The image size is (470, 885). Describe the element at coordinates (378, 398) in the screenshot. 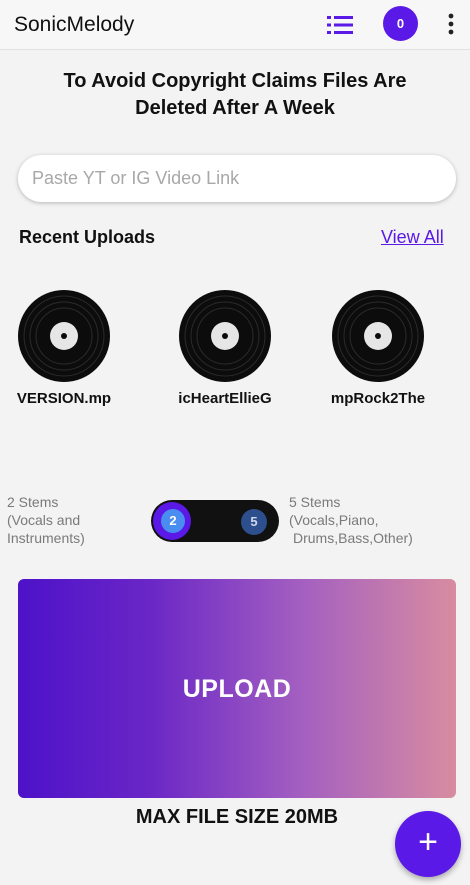

I see `recent-upload-name: mpRock2The` at that location.